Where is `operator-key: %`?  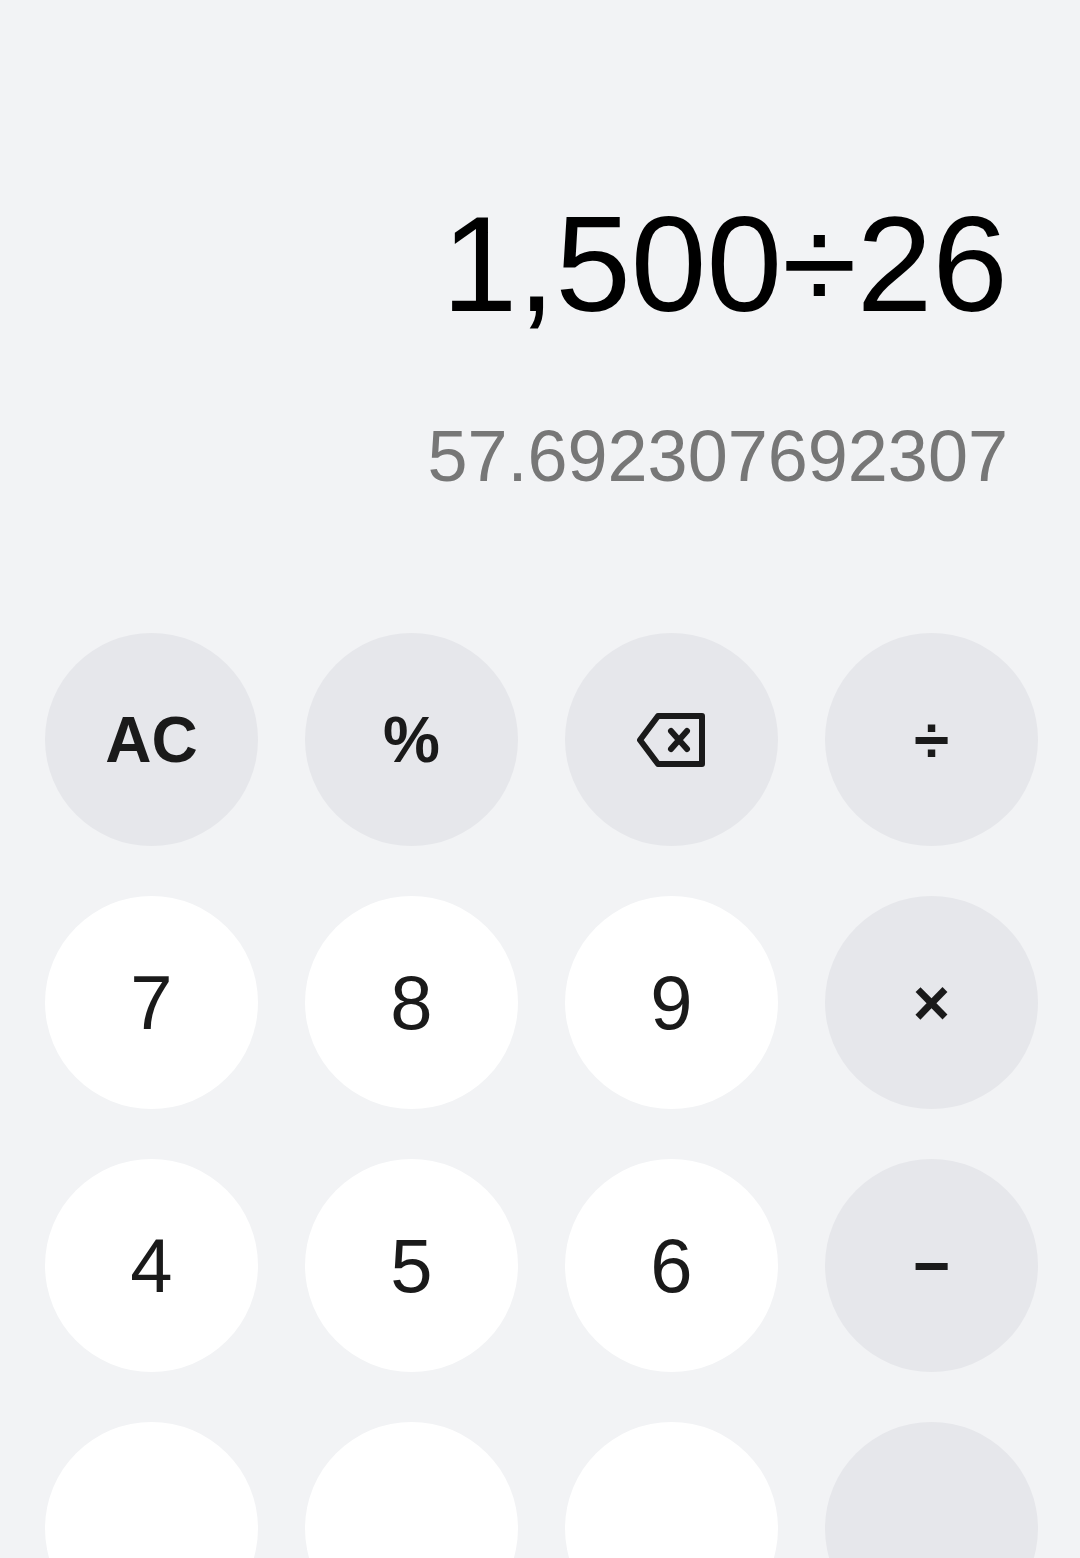 operator-key: % is located at coordinates (411, 739).